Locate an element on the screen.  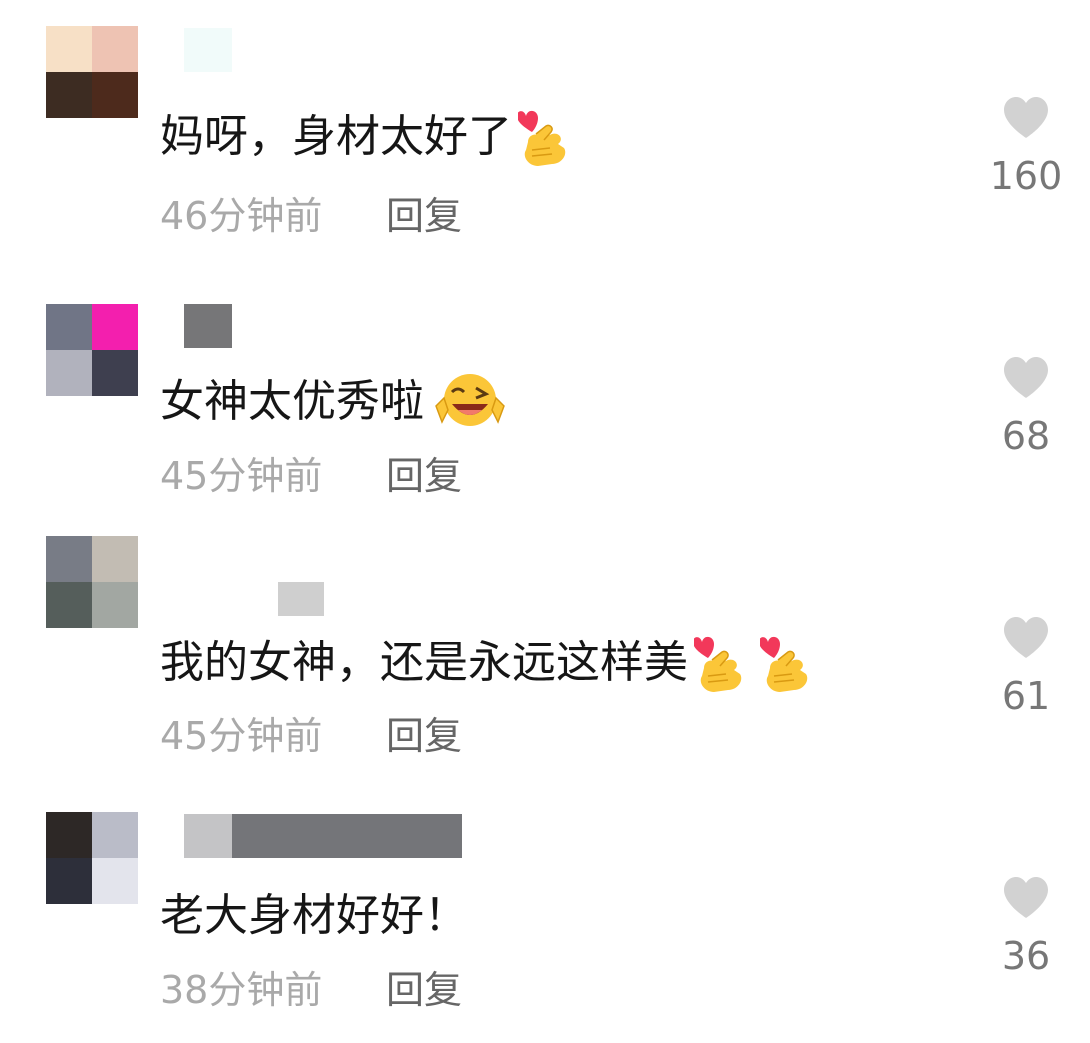
comment-meta: 46分钟前 回复 is located at coordinates (311, 216).